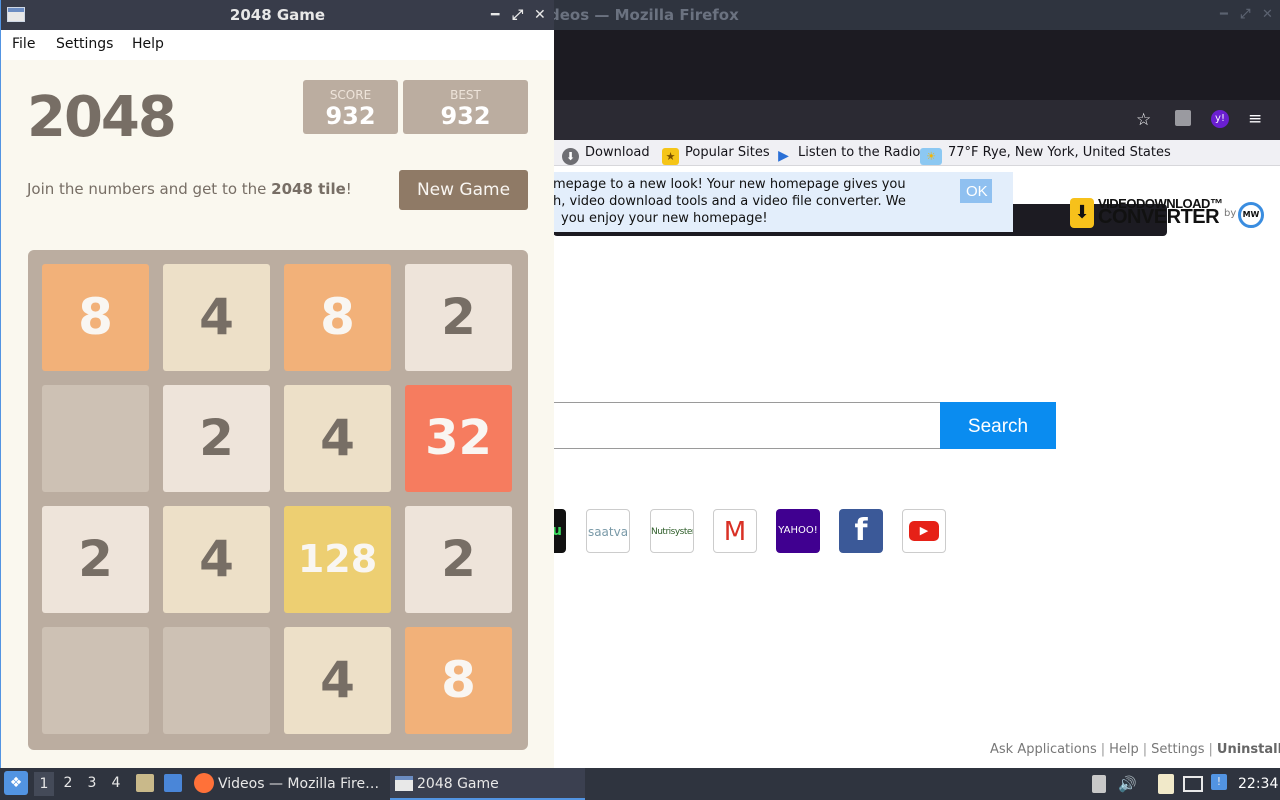 The width and height of the screenshot is (1280, 800). I want to click on start-menu-icon: ❖, so click(16, 783).